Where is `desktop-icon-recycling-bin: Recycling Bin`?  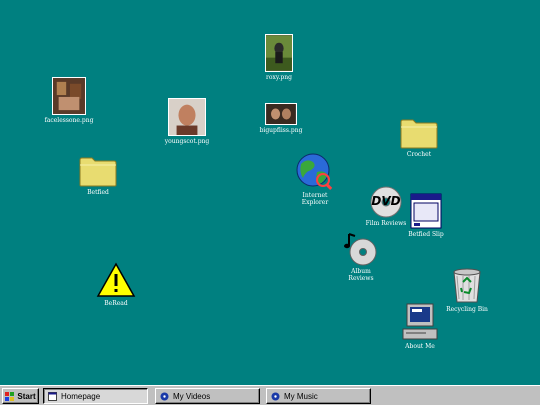
desktop-icon-recycling-bin: Recycling Bin is located at coordinates (467, 289).